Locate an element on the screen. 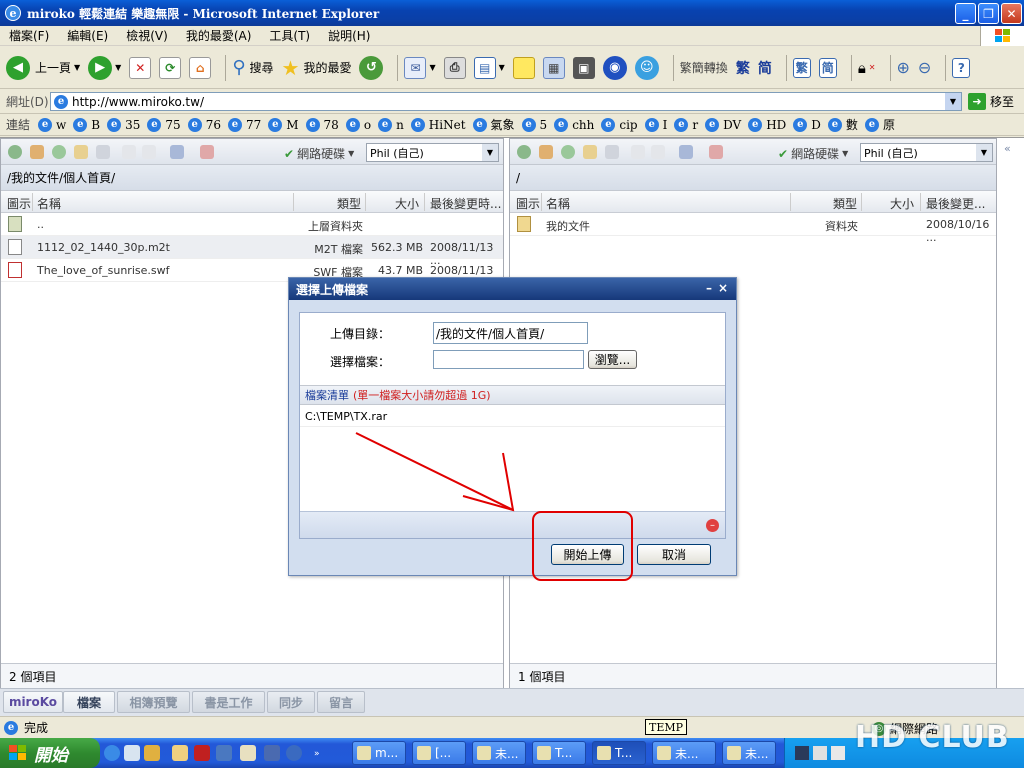  system-tray: HD CLUB is located at coordinates (904, 744).